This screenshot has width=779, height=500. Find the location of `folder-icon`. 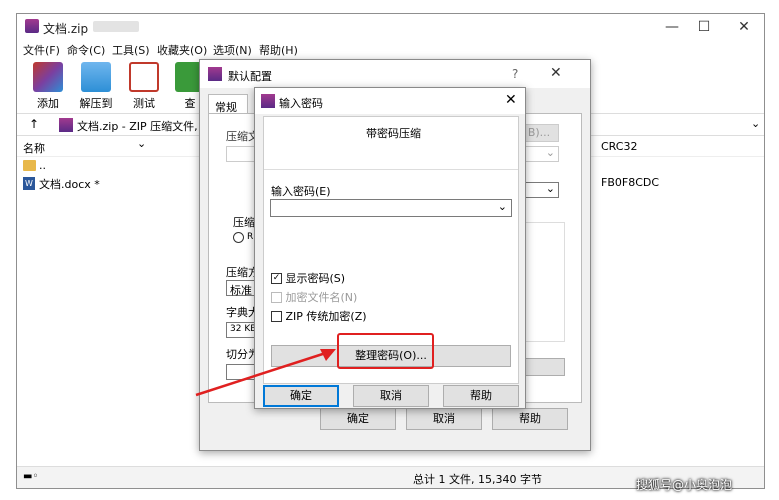

folder-icon is located at coordinates (29, 165).